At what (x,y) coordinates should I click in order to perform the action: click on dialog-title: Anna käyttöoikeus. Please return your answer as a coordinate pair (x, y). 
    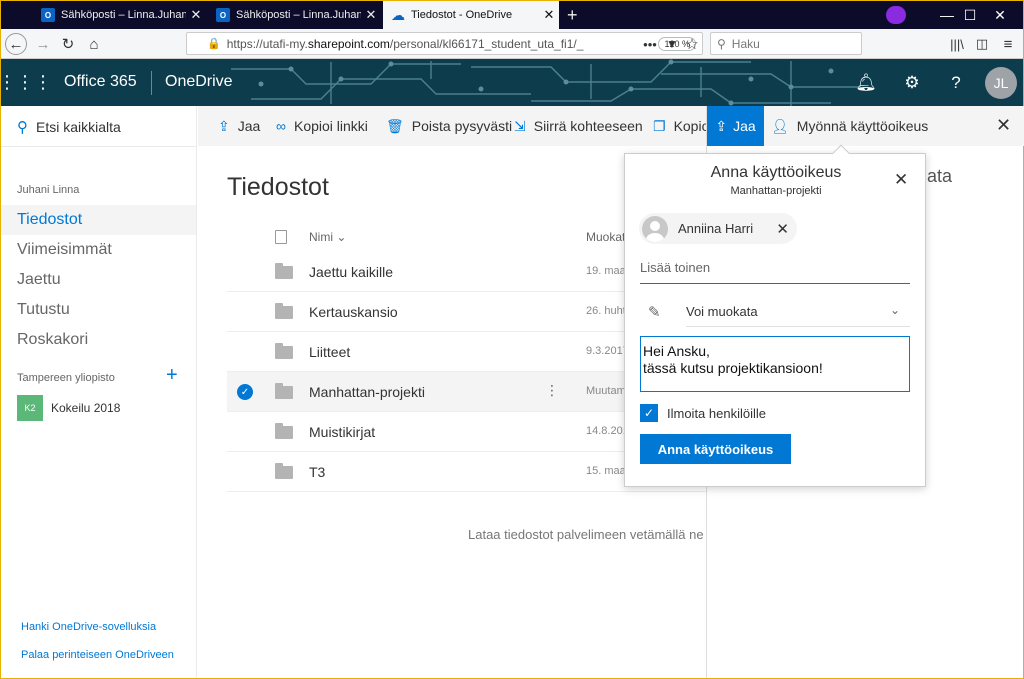
    Looking at the image, I should click on (776, 172).